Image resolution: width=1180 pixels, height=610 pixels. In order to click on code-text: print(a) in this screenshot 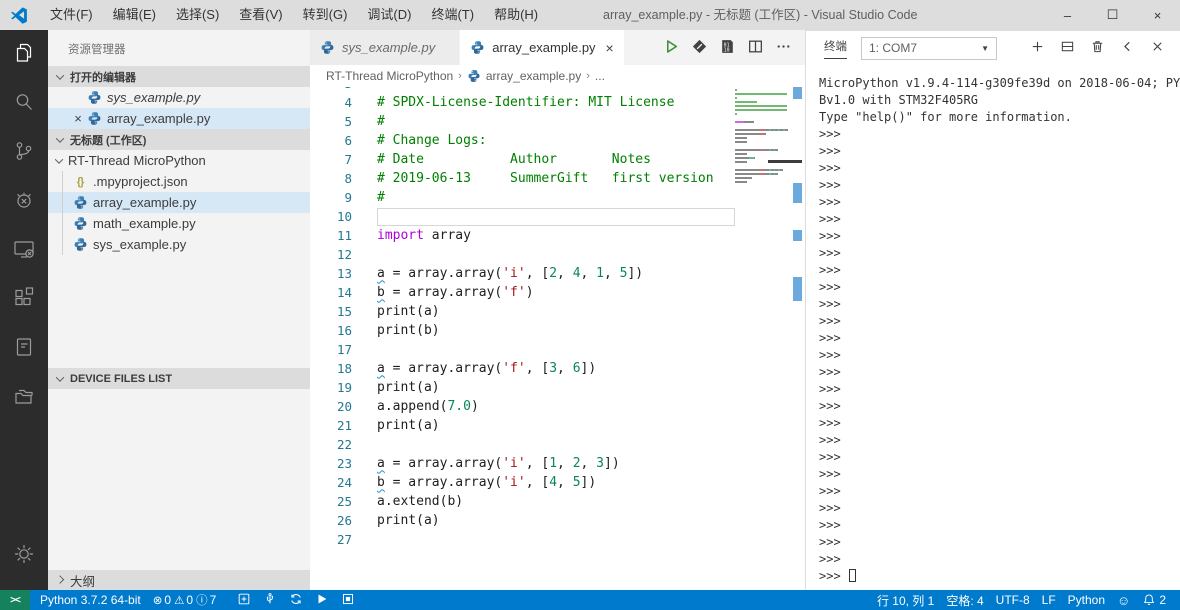, I will do `click(408, 387)`.